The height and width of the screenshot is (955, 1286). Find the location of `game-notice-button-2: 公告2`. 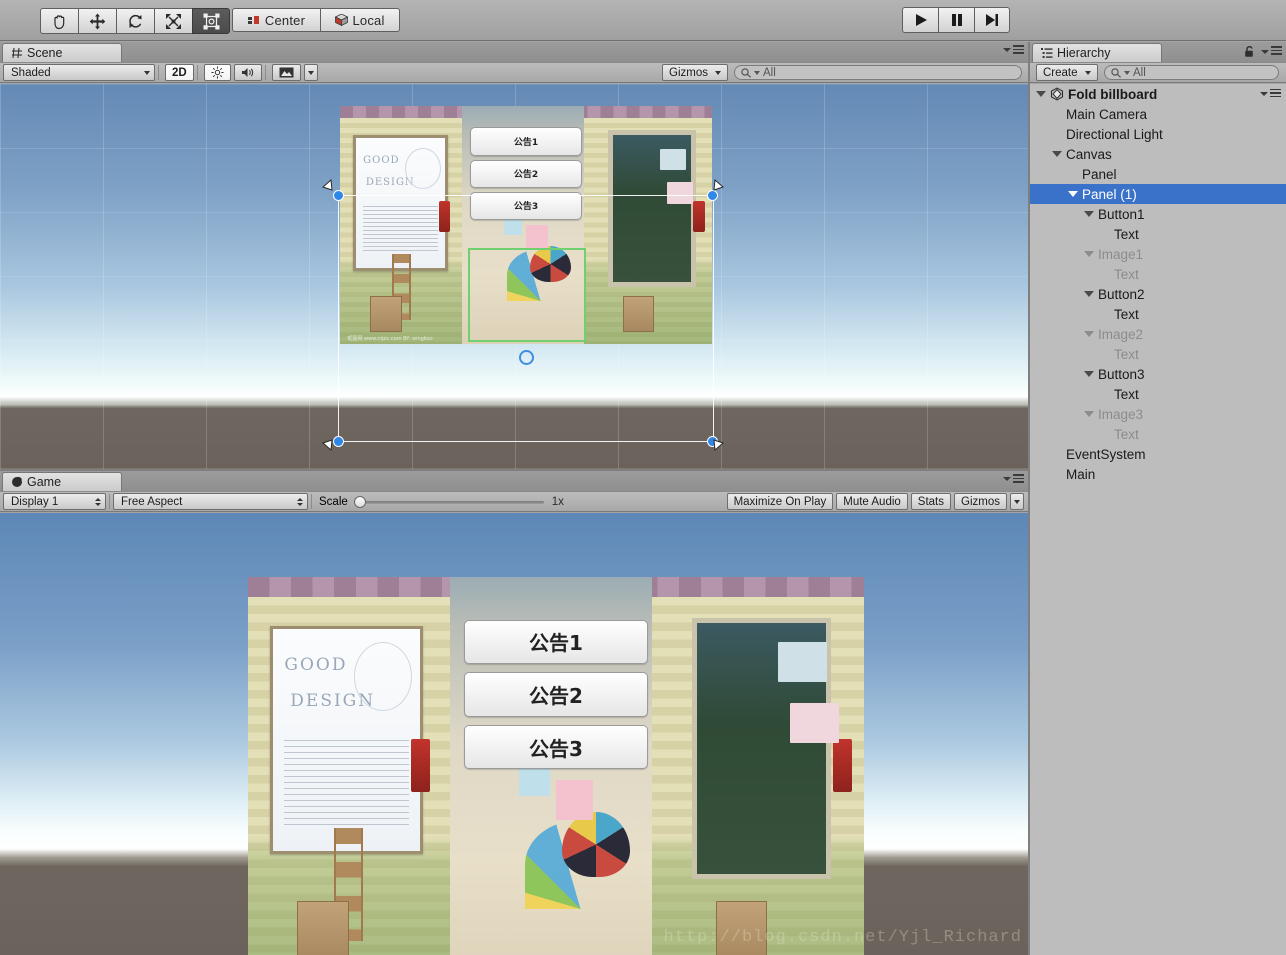

game-notice-button-2: 公告2 is located at coordinates (556, 694).